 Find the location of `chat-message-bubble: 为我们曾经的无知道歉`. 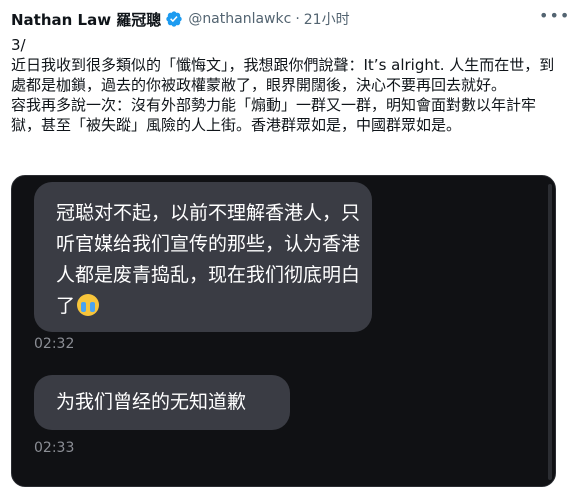

chat-message-bubble: 为我们曾经的无知道歉 is located at coordinates (162, 402).